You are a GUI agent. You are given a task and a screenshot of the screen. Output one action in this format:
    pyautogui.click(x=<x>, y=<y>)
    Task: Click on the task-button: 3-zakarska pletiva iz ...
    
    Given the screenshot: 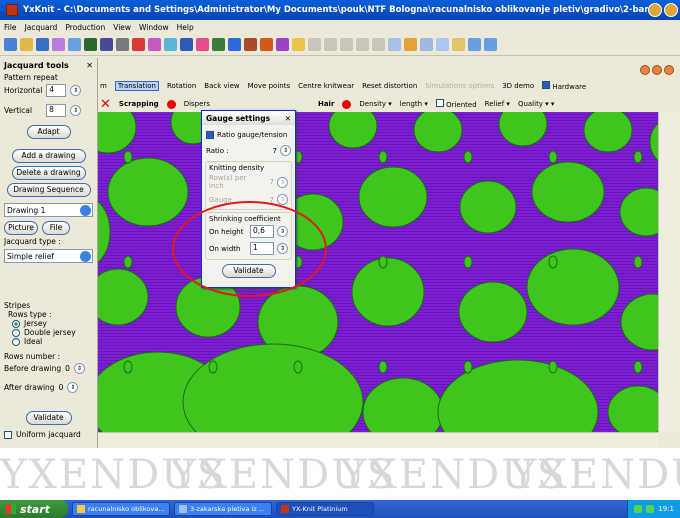 What is the action you would take?
    pyautogui.click(x=223, y=509)
    